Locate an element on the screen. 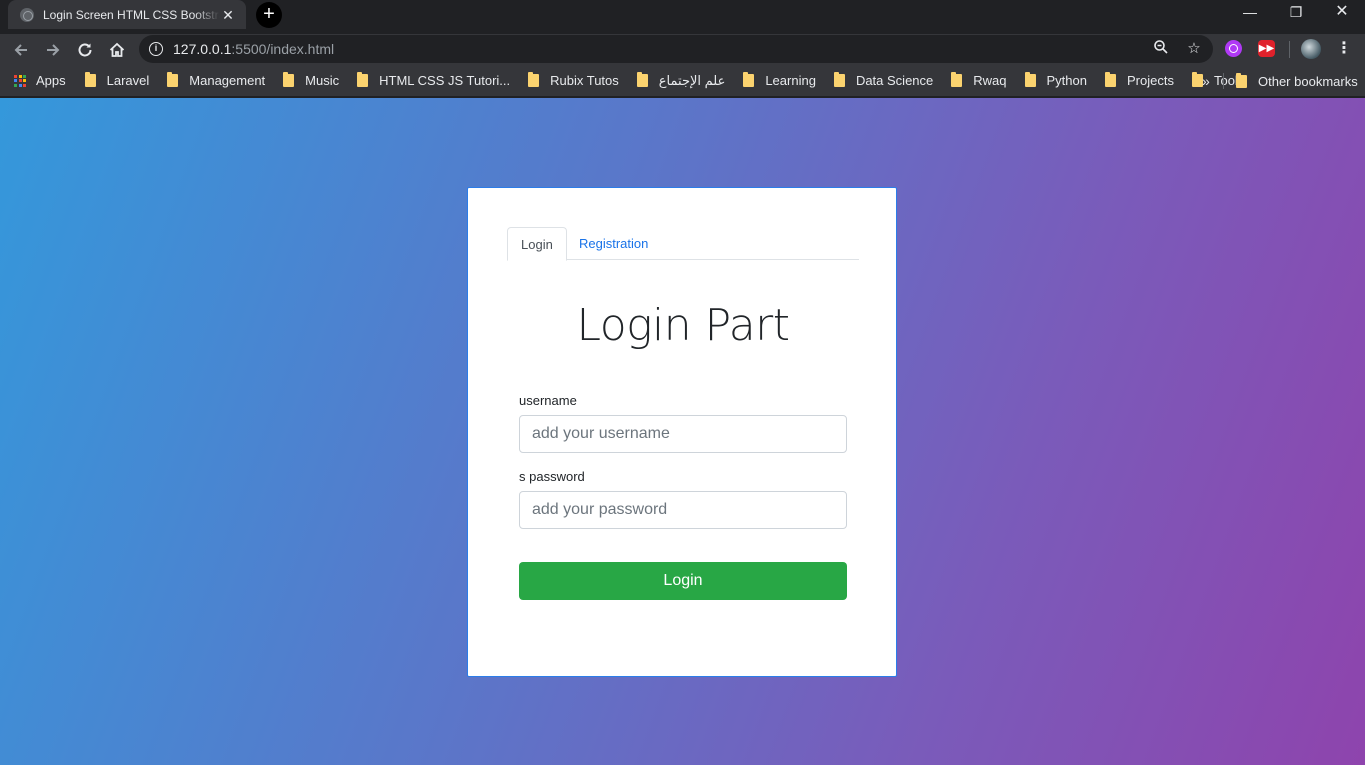  form-tabs: Login Registration is located at coordinates (683, 244).